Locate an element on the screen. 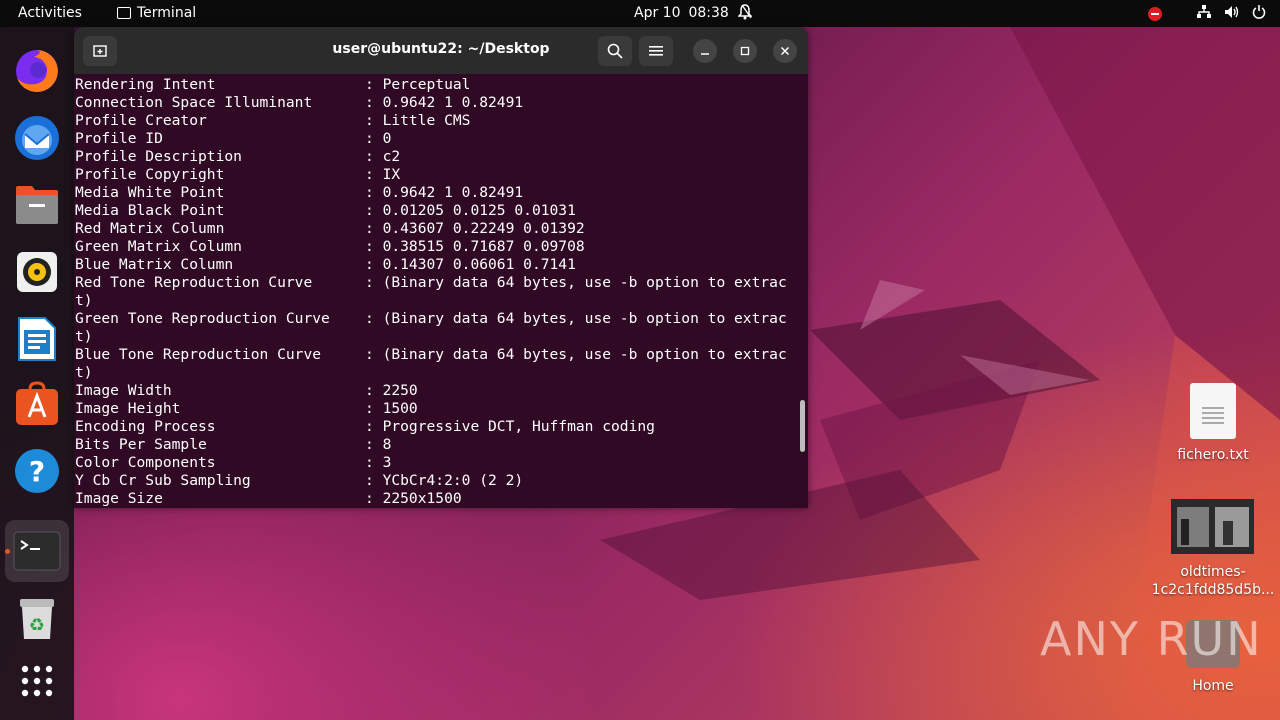 This screenshot has height=720, width=1280. terminal-titlebar: user@ubuntu22: ~/Desktop is located at coordinates (441, 50).